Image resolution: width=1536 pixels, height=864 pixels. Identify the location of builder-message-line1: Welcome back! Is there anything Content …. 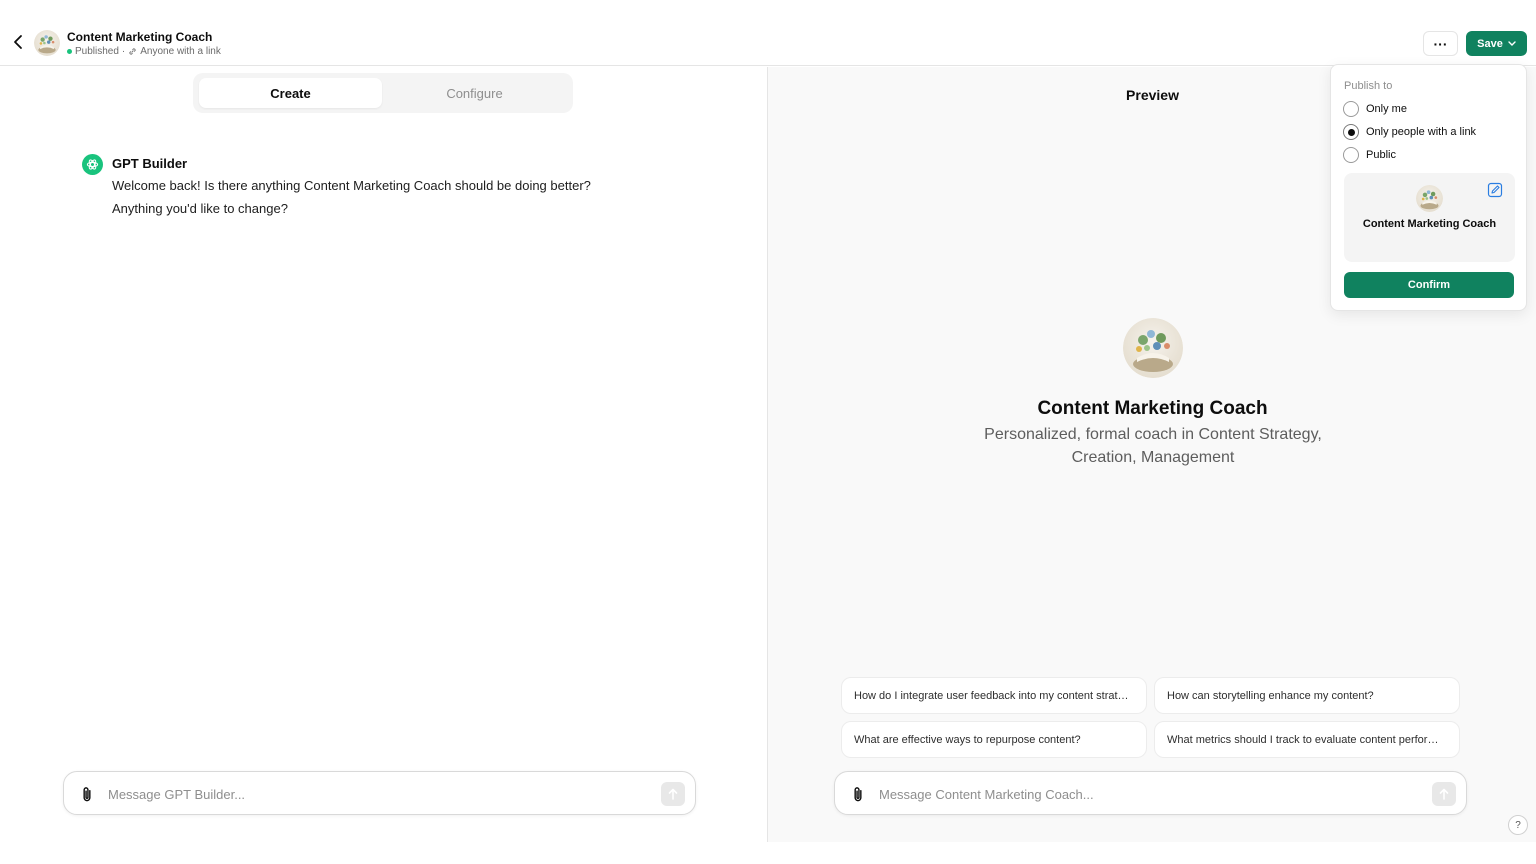
(351, 185).